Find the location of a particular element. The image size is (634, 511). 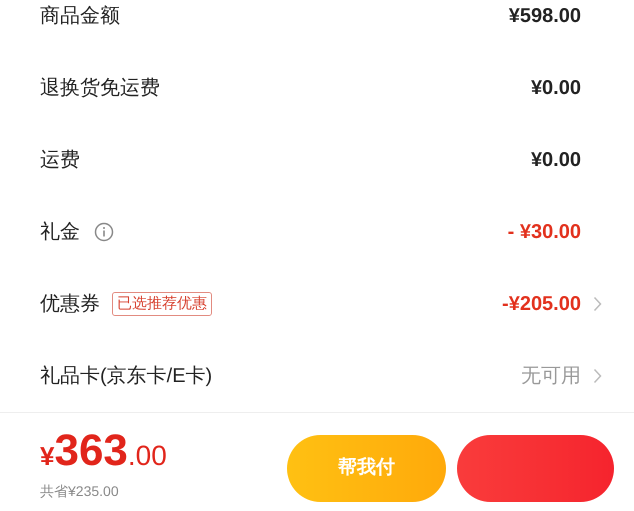

currency-symbol: ¥ is located at coordinates (47, 456).